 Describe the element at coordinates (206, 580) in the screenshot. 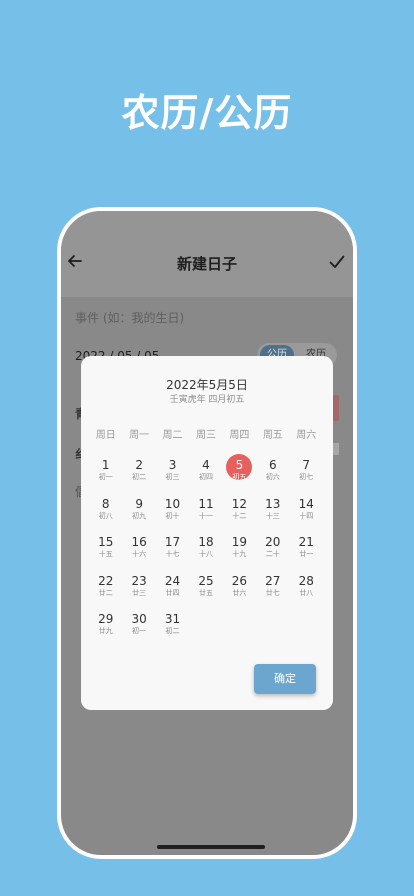

I see `day-number: 25` at that location.